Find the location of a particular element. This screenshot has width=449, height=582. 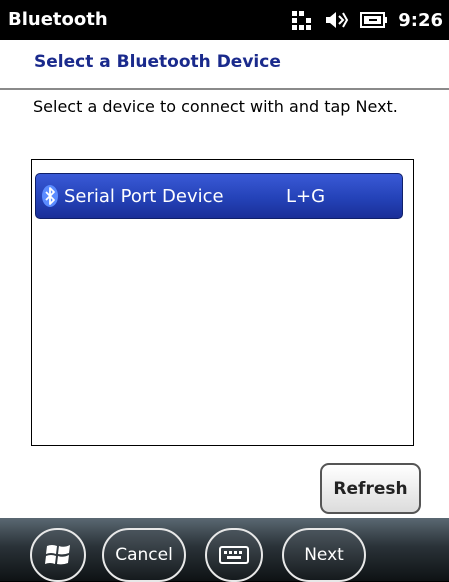

data-connection-icon is located at coordinates (302, 20).